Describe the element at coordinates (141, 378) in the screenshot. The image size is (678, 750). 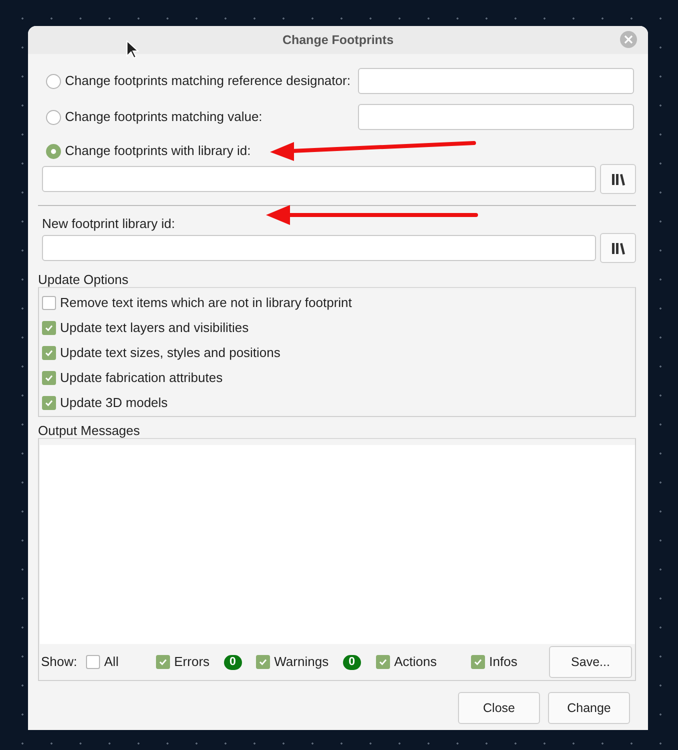
I see `checkbox-label: Update fabrication attributes` at that location.